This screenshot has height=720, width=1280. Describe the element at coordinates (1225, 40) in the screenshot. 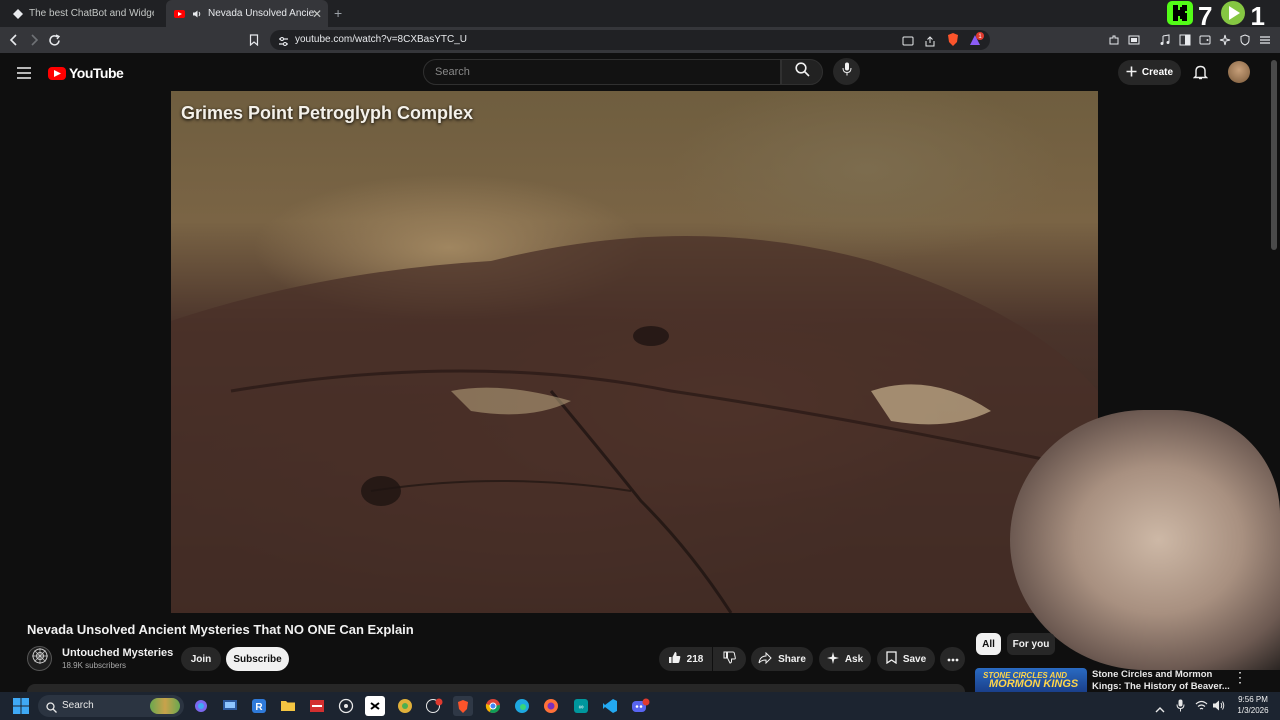

I see `leo-ai-icon` at that location.